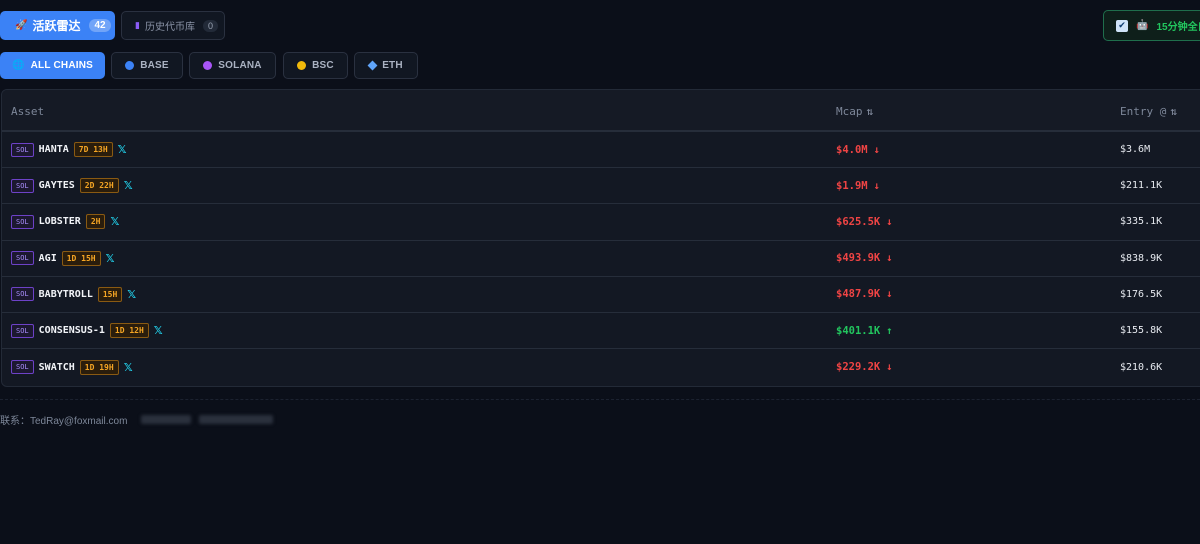 The height and width of the screenshot is (544, 1200). Describe the element at coordinates (129, 331) in the screenshot. I see `age-badge: 1D 12H` at that location.